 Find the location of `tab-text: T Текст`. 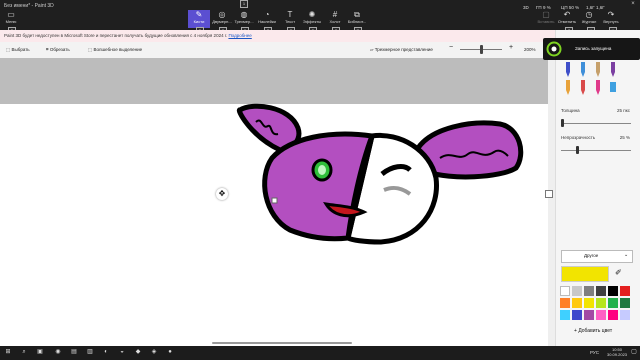

tab-text: T Текст is located at coordinates (290, 19).